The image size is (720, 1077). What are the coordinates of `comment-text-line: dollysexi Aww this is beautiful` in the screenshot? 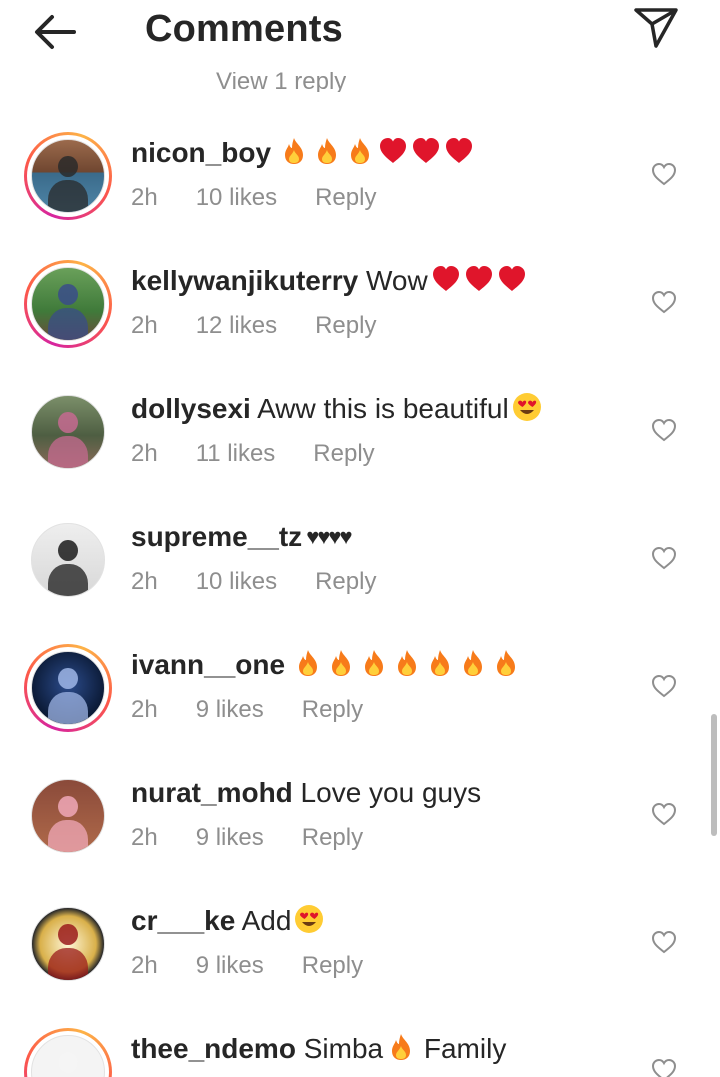 It's located at (336, 409).